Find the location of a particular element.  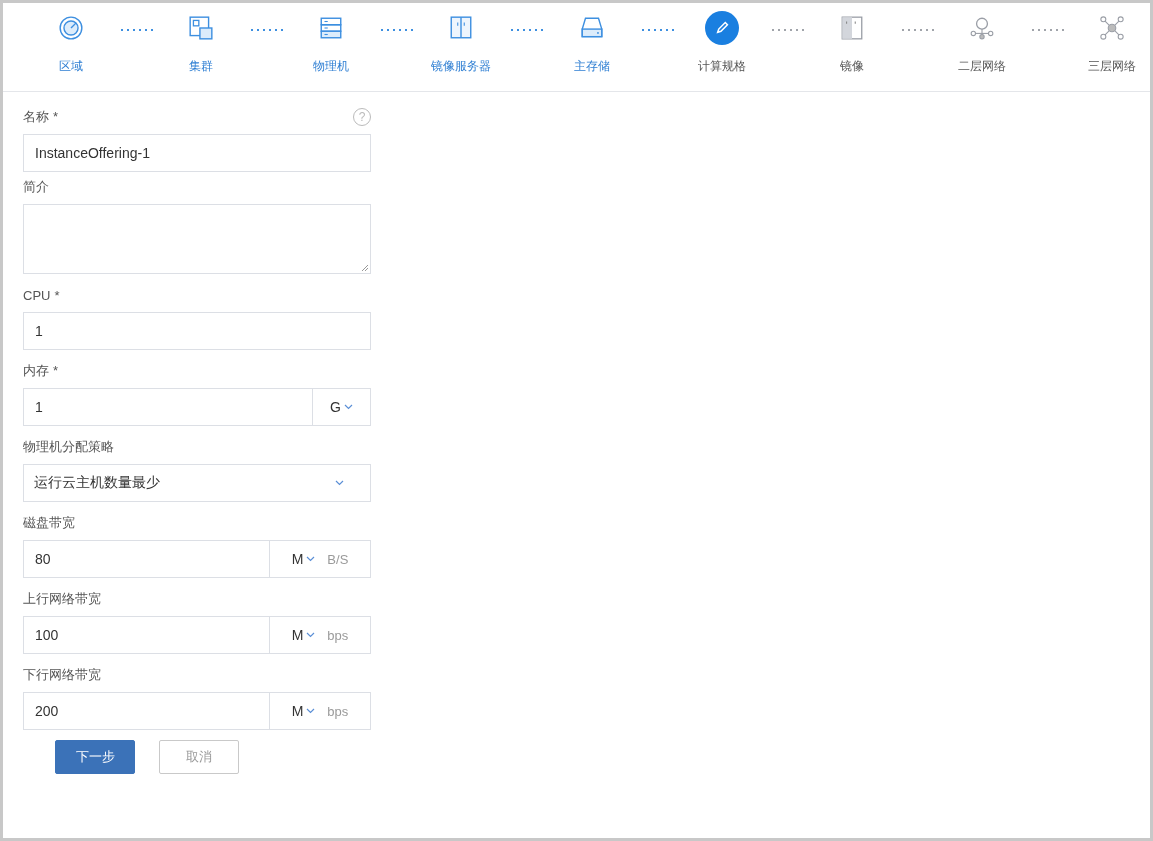

chevron-down-icon is located at coordinates (339, 483).